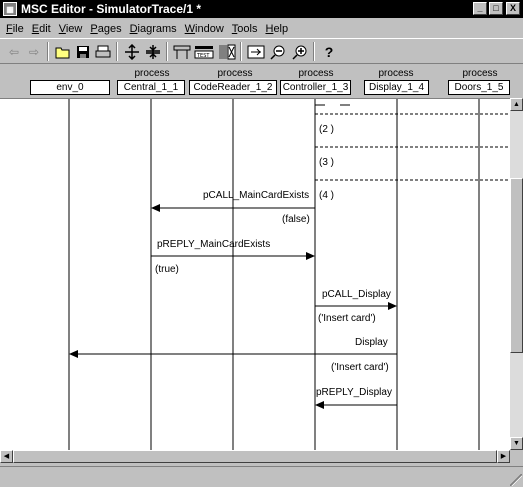  What do you see at coordinates (157, 28) in the screenshot?
I see `menu-label: iagrams` at bounding box center [157, 28].